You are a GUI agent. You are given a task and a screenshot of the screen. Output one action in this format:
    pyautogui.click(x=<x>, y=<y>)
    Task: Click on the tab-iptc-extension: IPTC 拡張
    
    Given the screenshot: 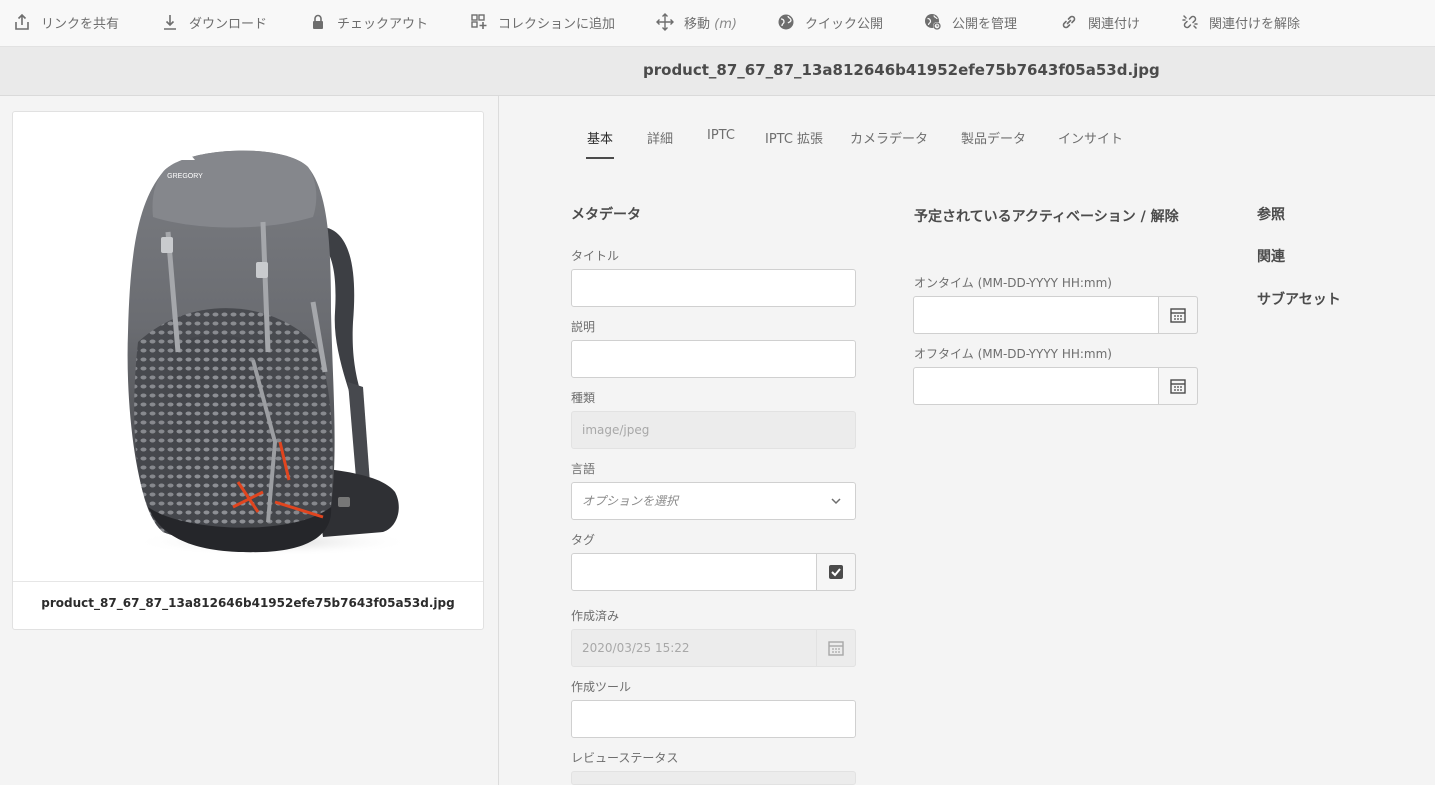 What is the action you would take?
    pyautogui.click(x=794, y=137)
    